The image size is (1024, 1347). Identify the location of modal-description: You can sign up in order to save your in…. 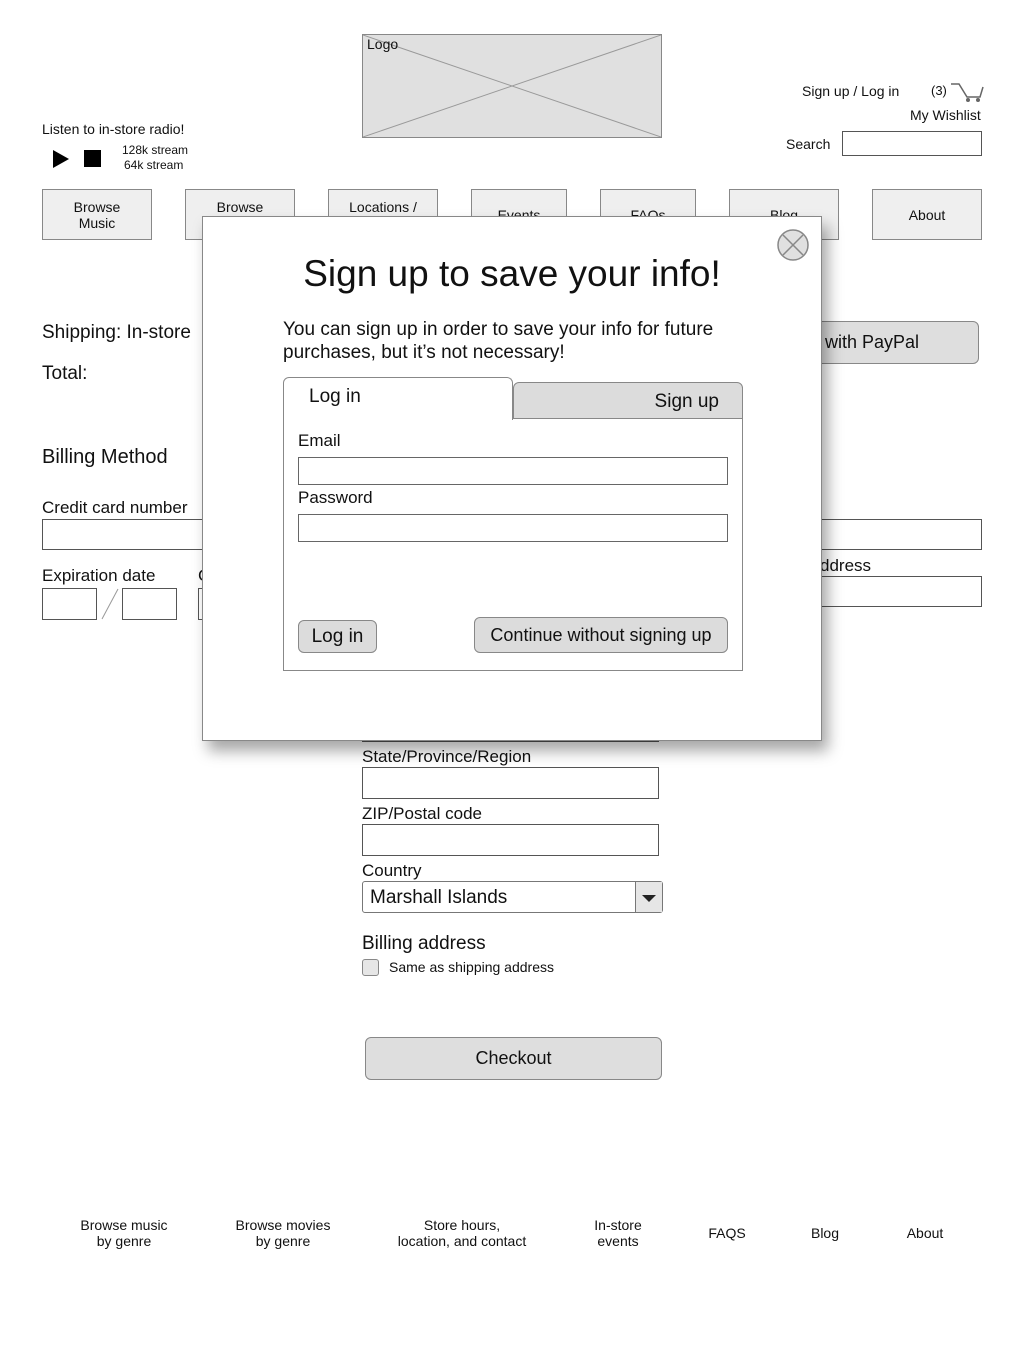
(498, 341).